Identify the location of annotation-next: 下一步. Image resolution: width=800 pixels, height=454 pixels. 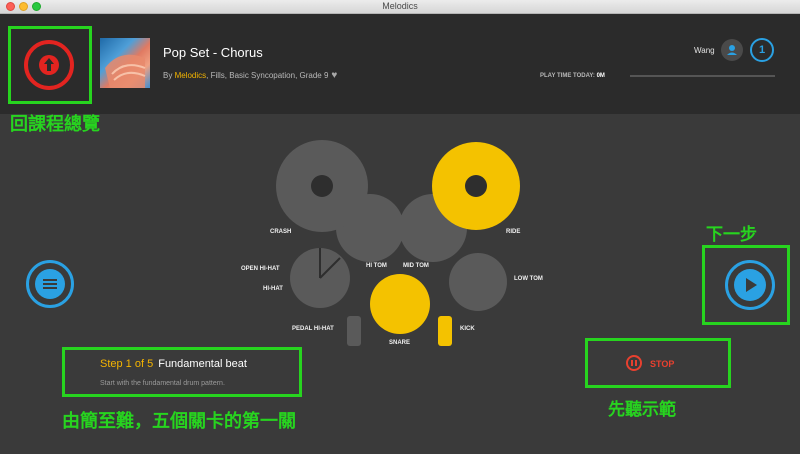
(731, 235).